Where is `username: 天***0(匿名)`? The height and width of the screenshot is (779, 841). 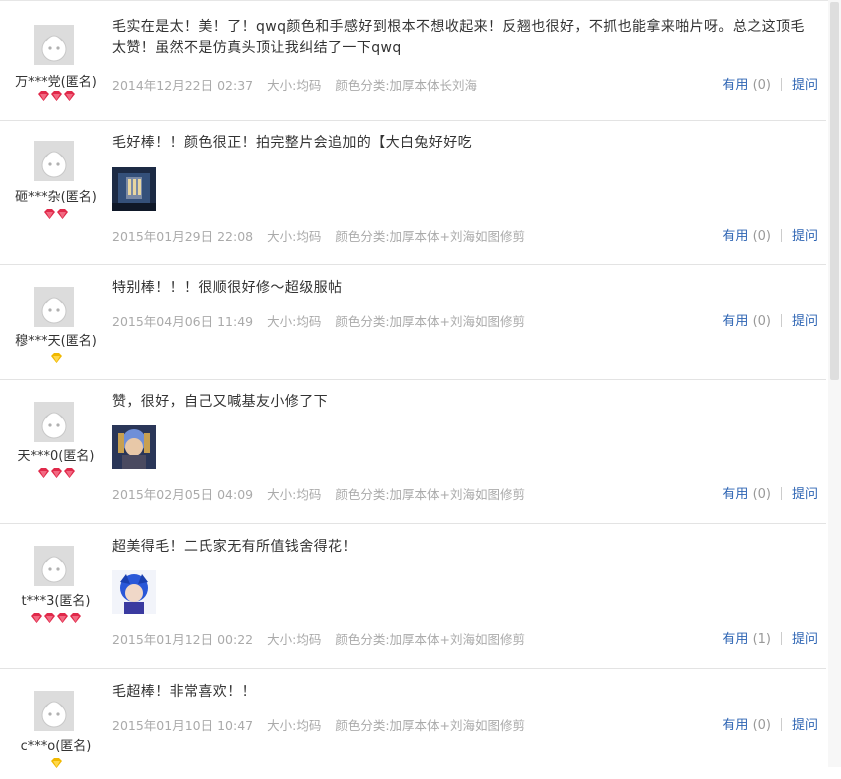 username: 天***0(匿名) is located at coordinates (56, 456).